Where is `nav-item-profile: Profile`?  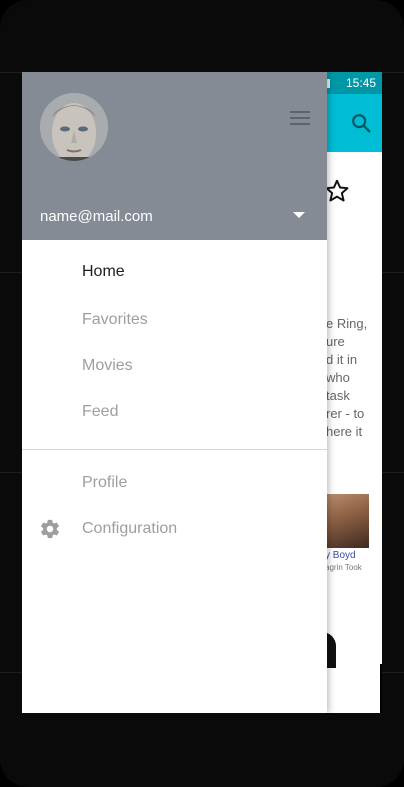
nav-item-profile: Profile is located at coordinates (174, 483).